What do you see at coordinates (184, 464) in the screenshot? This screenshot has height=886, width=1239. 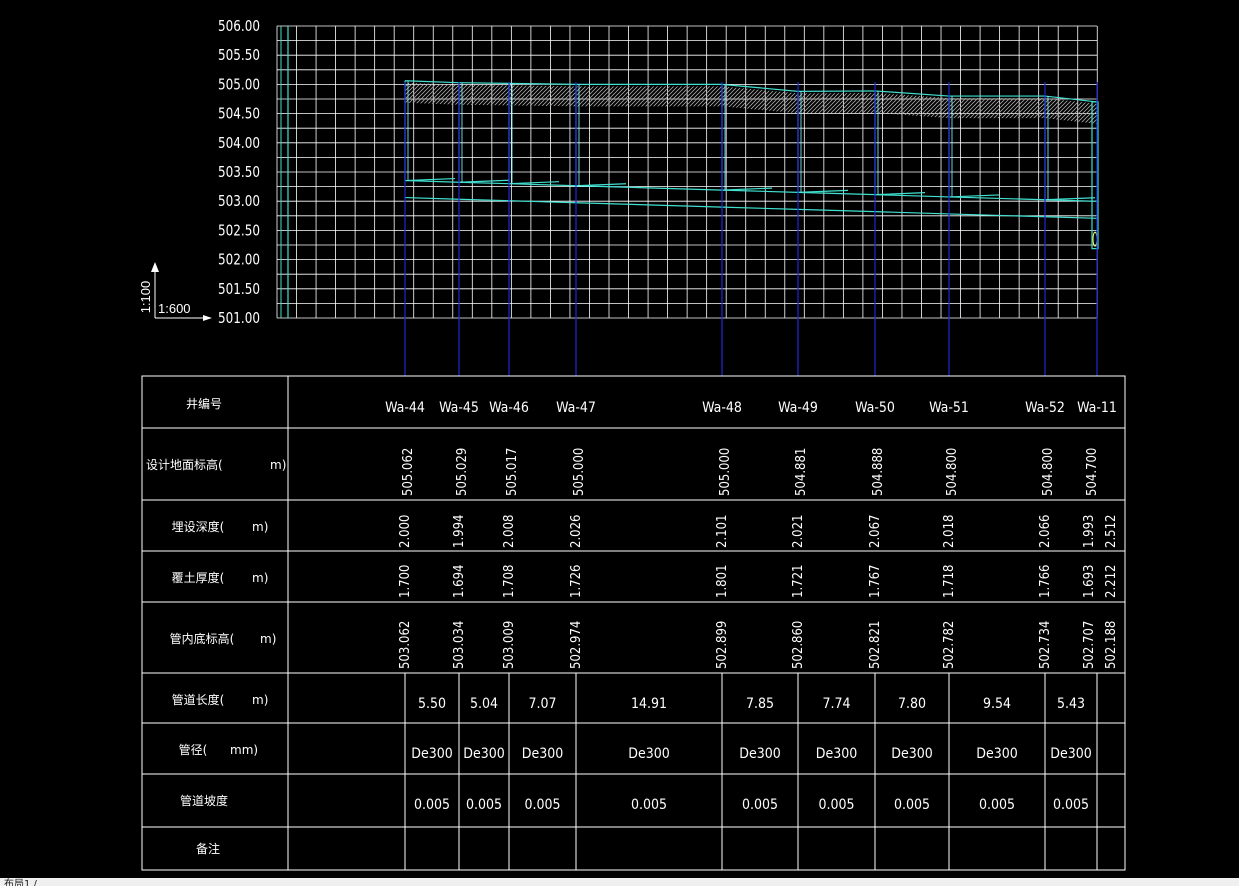 I see `row-label: 设计地面标高(` at bounding box center [184, 464].